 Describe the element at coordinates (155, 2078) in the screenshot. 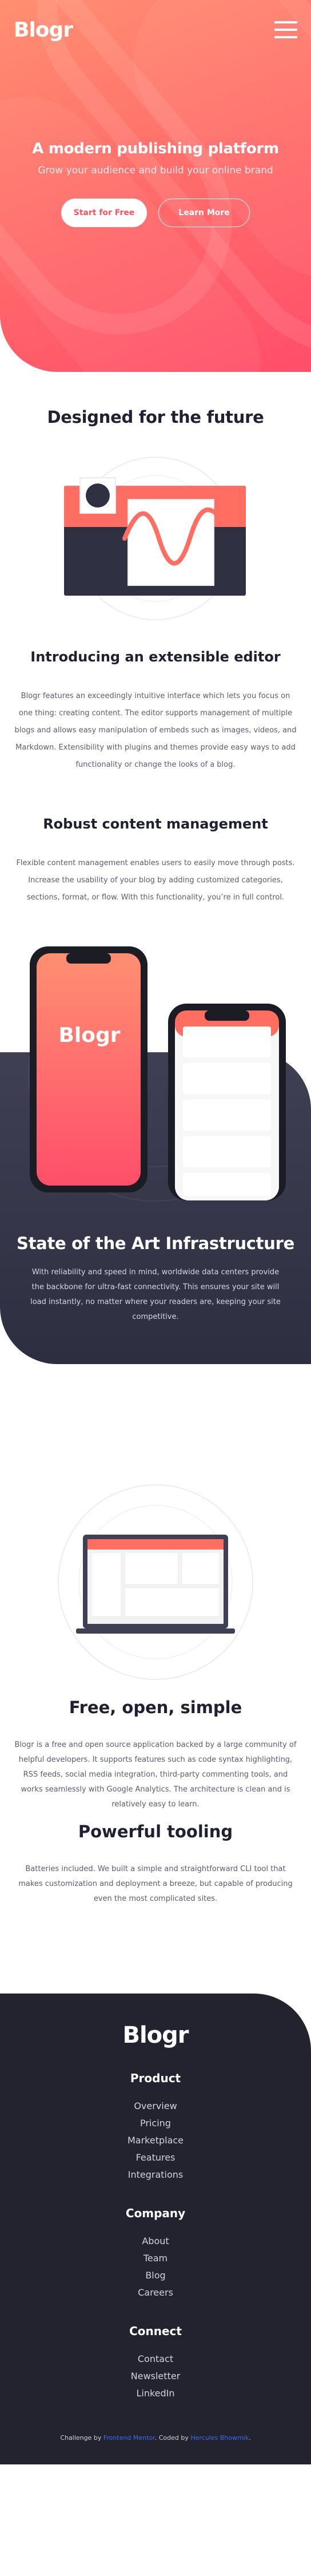

I see `footer-heading-product: Product` at that location.